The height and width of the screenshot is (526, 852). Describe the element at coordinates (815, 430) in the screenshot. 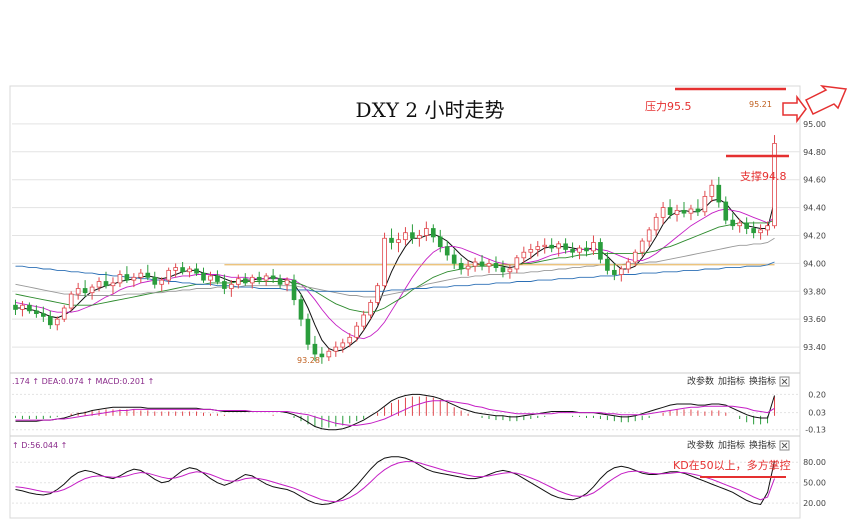

I see `macd-tick-label: -0.13` at that location.